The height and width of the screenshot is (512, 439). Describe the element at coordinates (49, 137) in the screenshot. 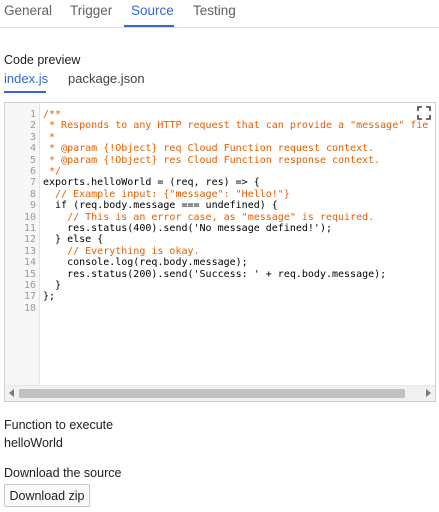

I see `code-line: *` at that location.